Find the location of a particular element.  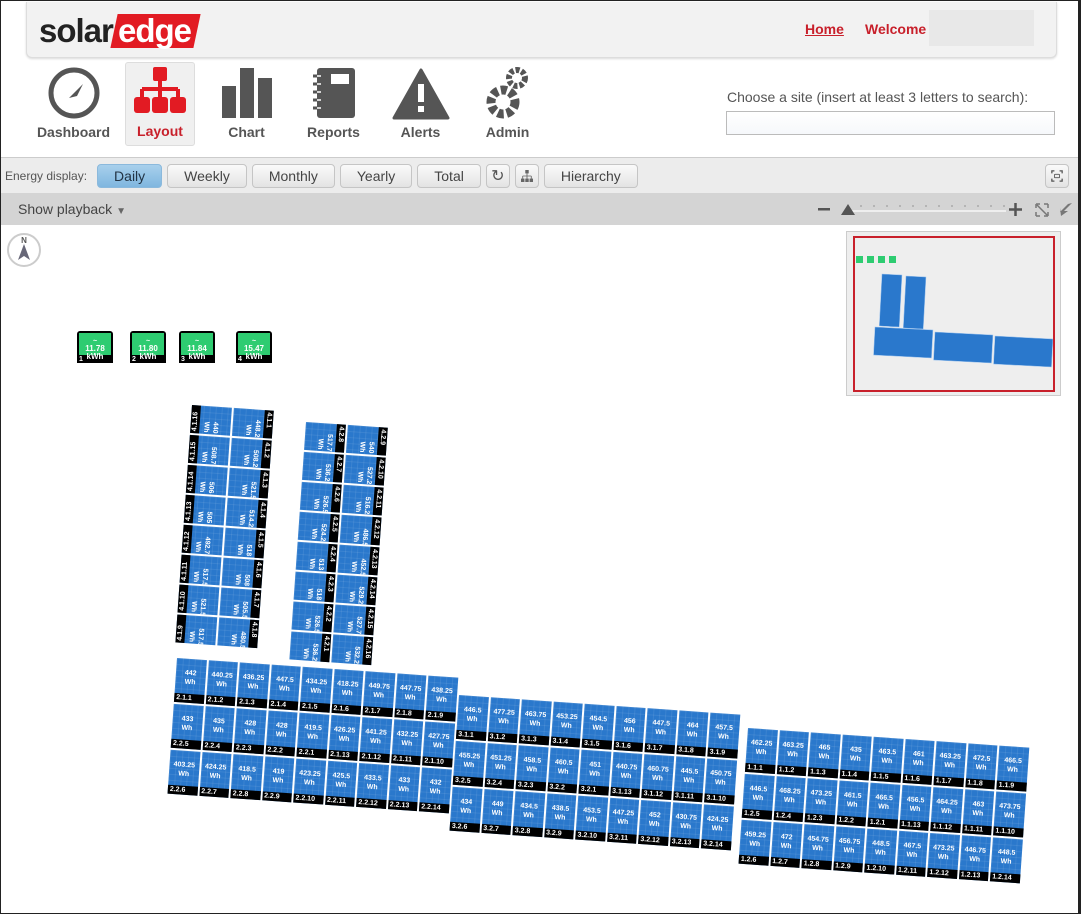

panel-4-1-2: 508.25 Wh 4.1.2 is located at coordinates (250, 454).